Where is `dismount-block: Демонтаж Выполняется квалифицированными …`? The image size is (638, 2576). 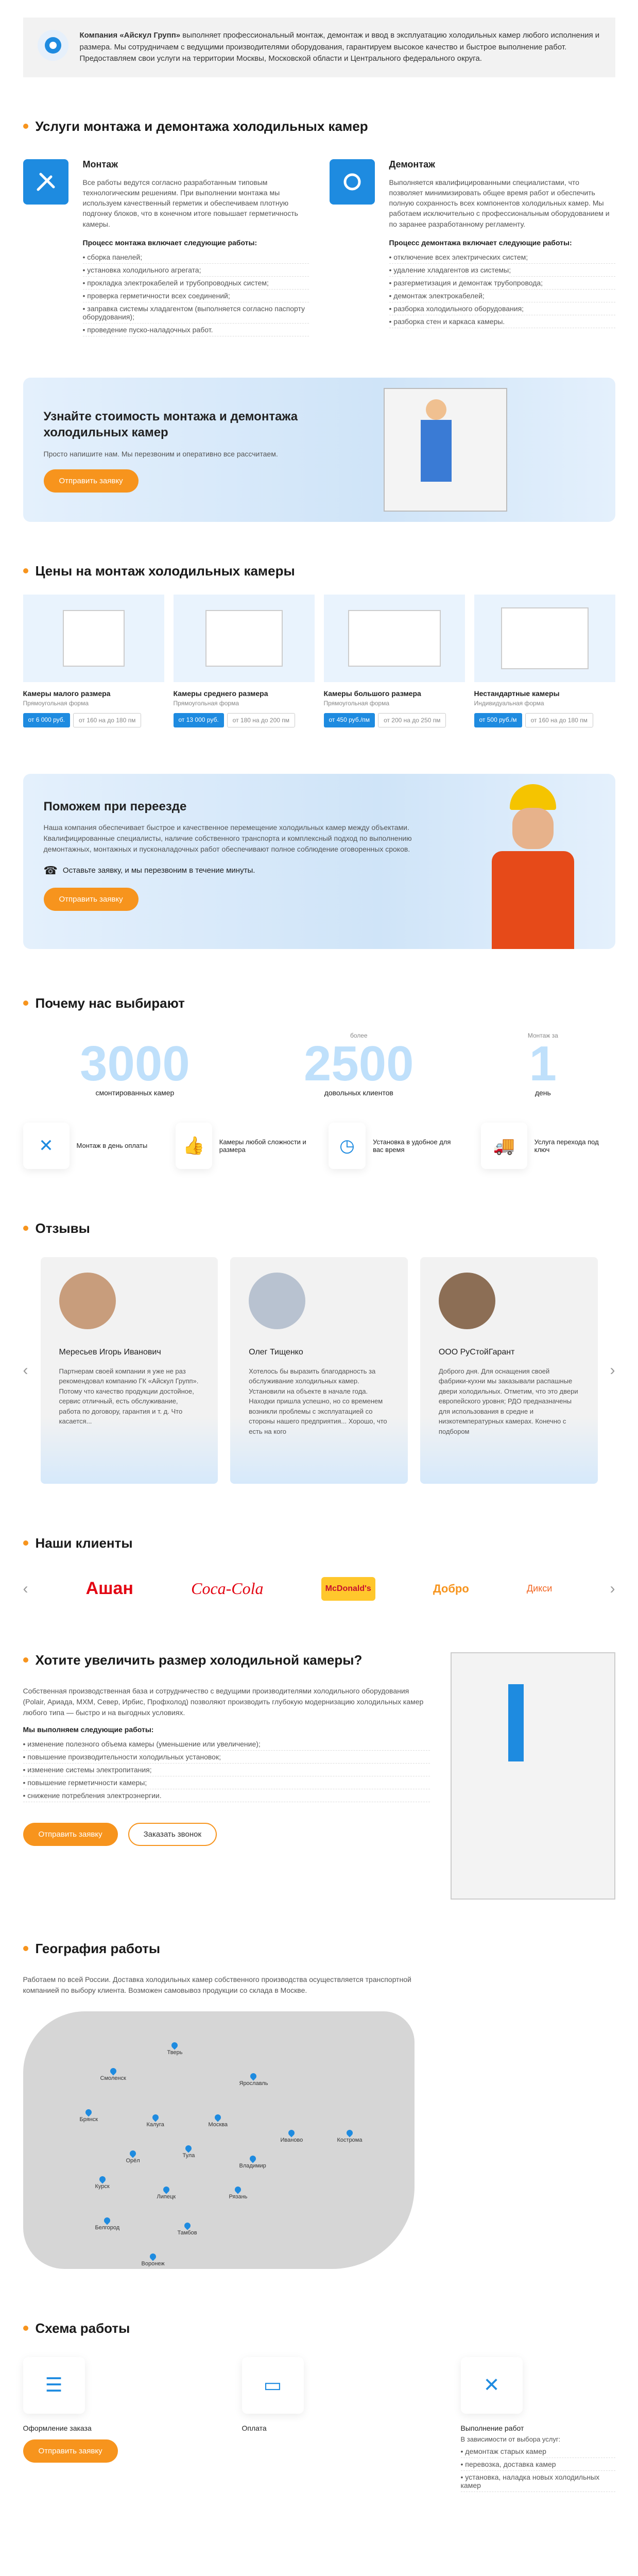
dismount-block: Демонтаж Выполняется квалифицированными … is located at coordinates (472, 247).